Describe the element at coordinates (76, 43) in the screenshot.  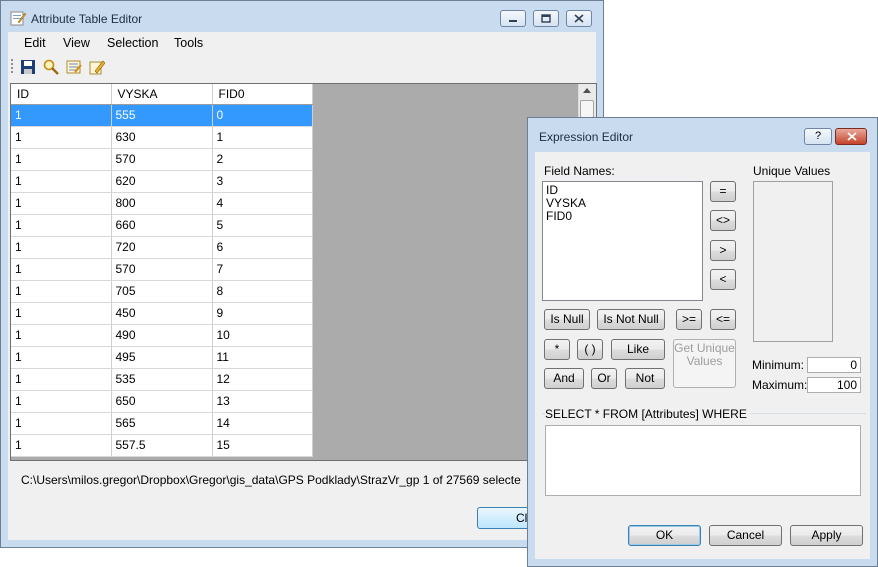
I see `menu-view: View` at that location.